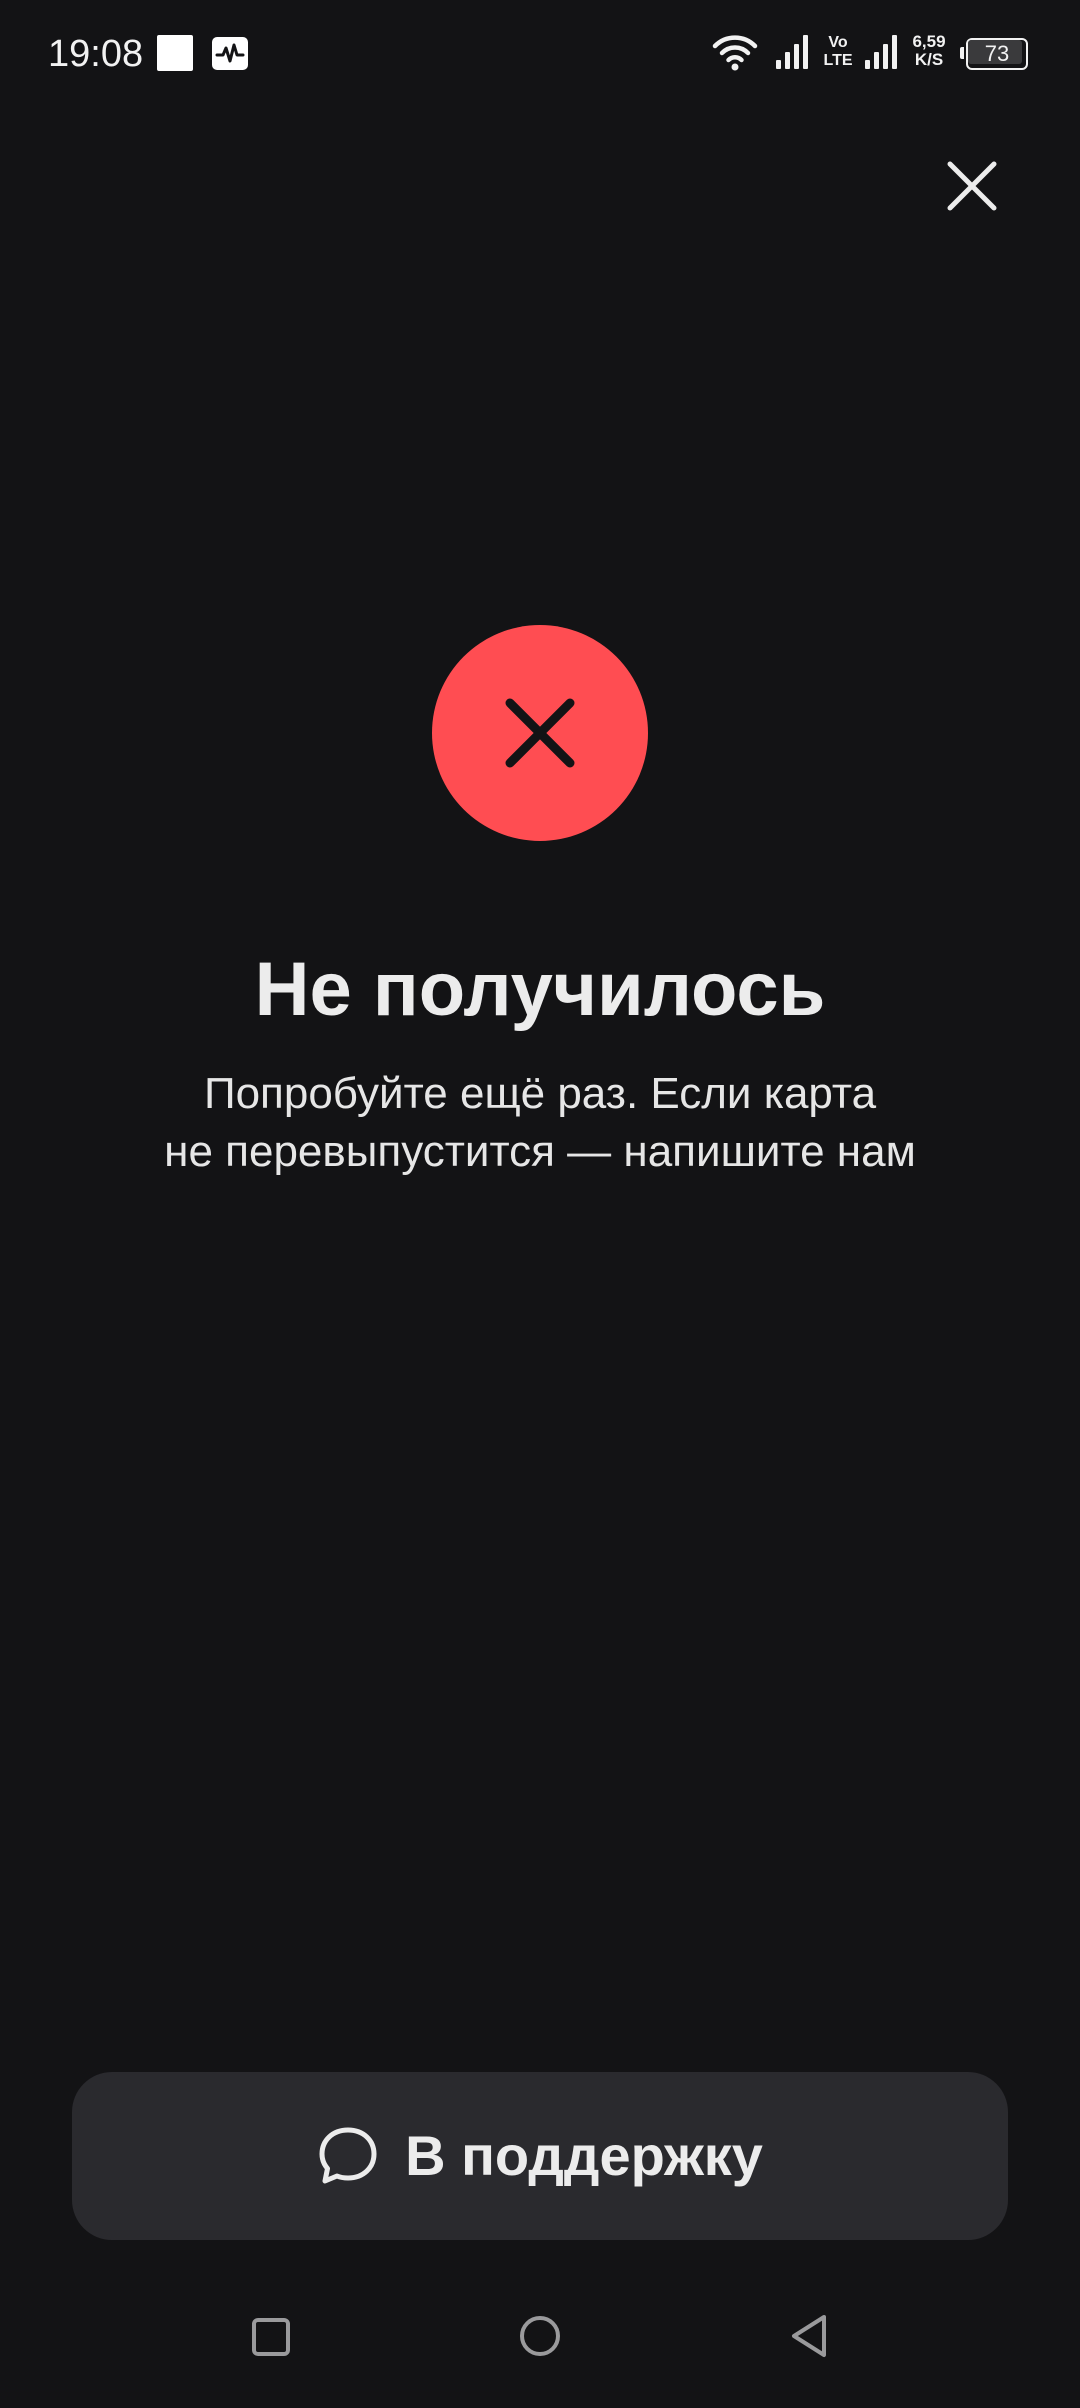 The height and width of the screenshot is (2408, 1080). Describe the element at coordinates (540, 989) in the screenshot. I see `page-title: Не получилось` at that location.